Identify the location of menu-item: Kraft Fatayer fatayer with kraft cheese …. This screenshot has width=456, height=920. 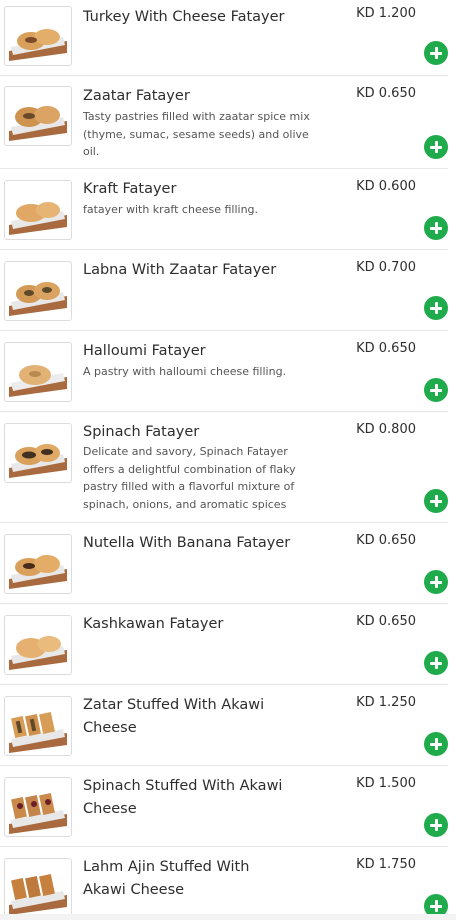
(224, 209).